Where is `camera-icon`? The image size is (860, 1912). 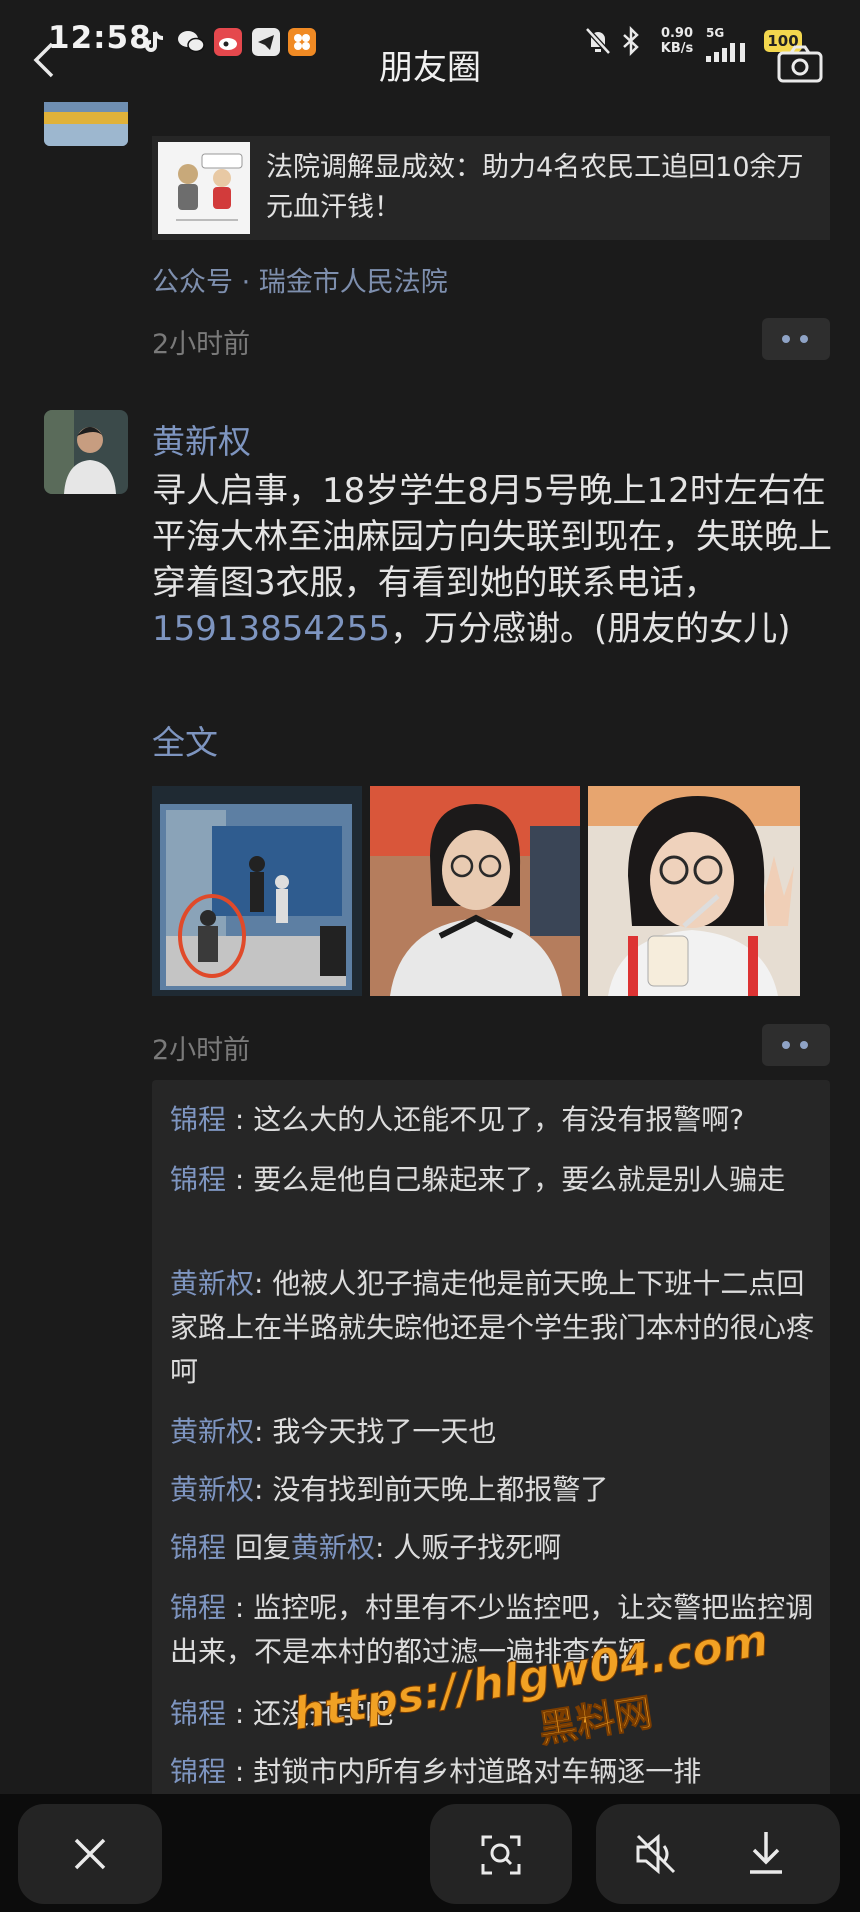 camera-icon is located at coordinates (800, 64).